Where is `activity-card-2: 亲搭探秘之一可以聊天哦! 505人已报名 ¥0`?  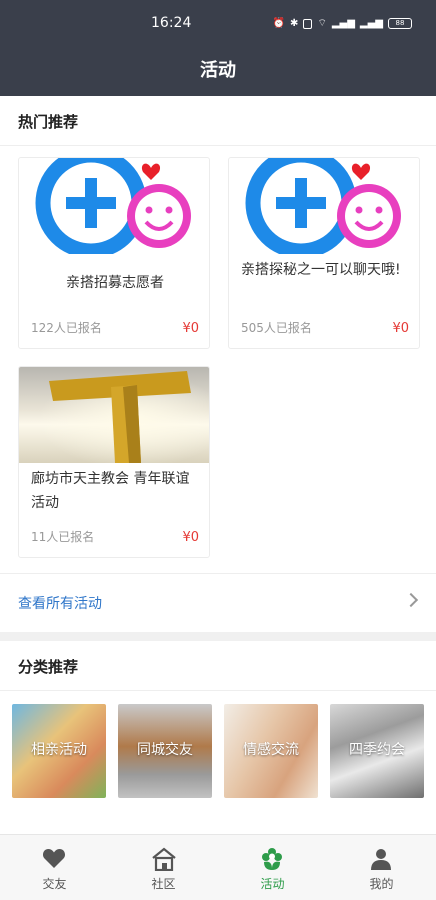
activity-card-2: 亲搭探秘之一可以聊天哦! 505人已报名 ¥0 is located at coordinates (324, 253).